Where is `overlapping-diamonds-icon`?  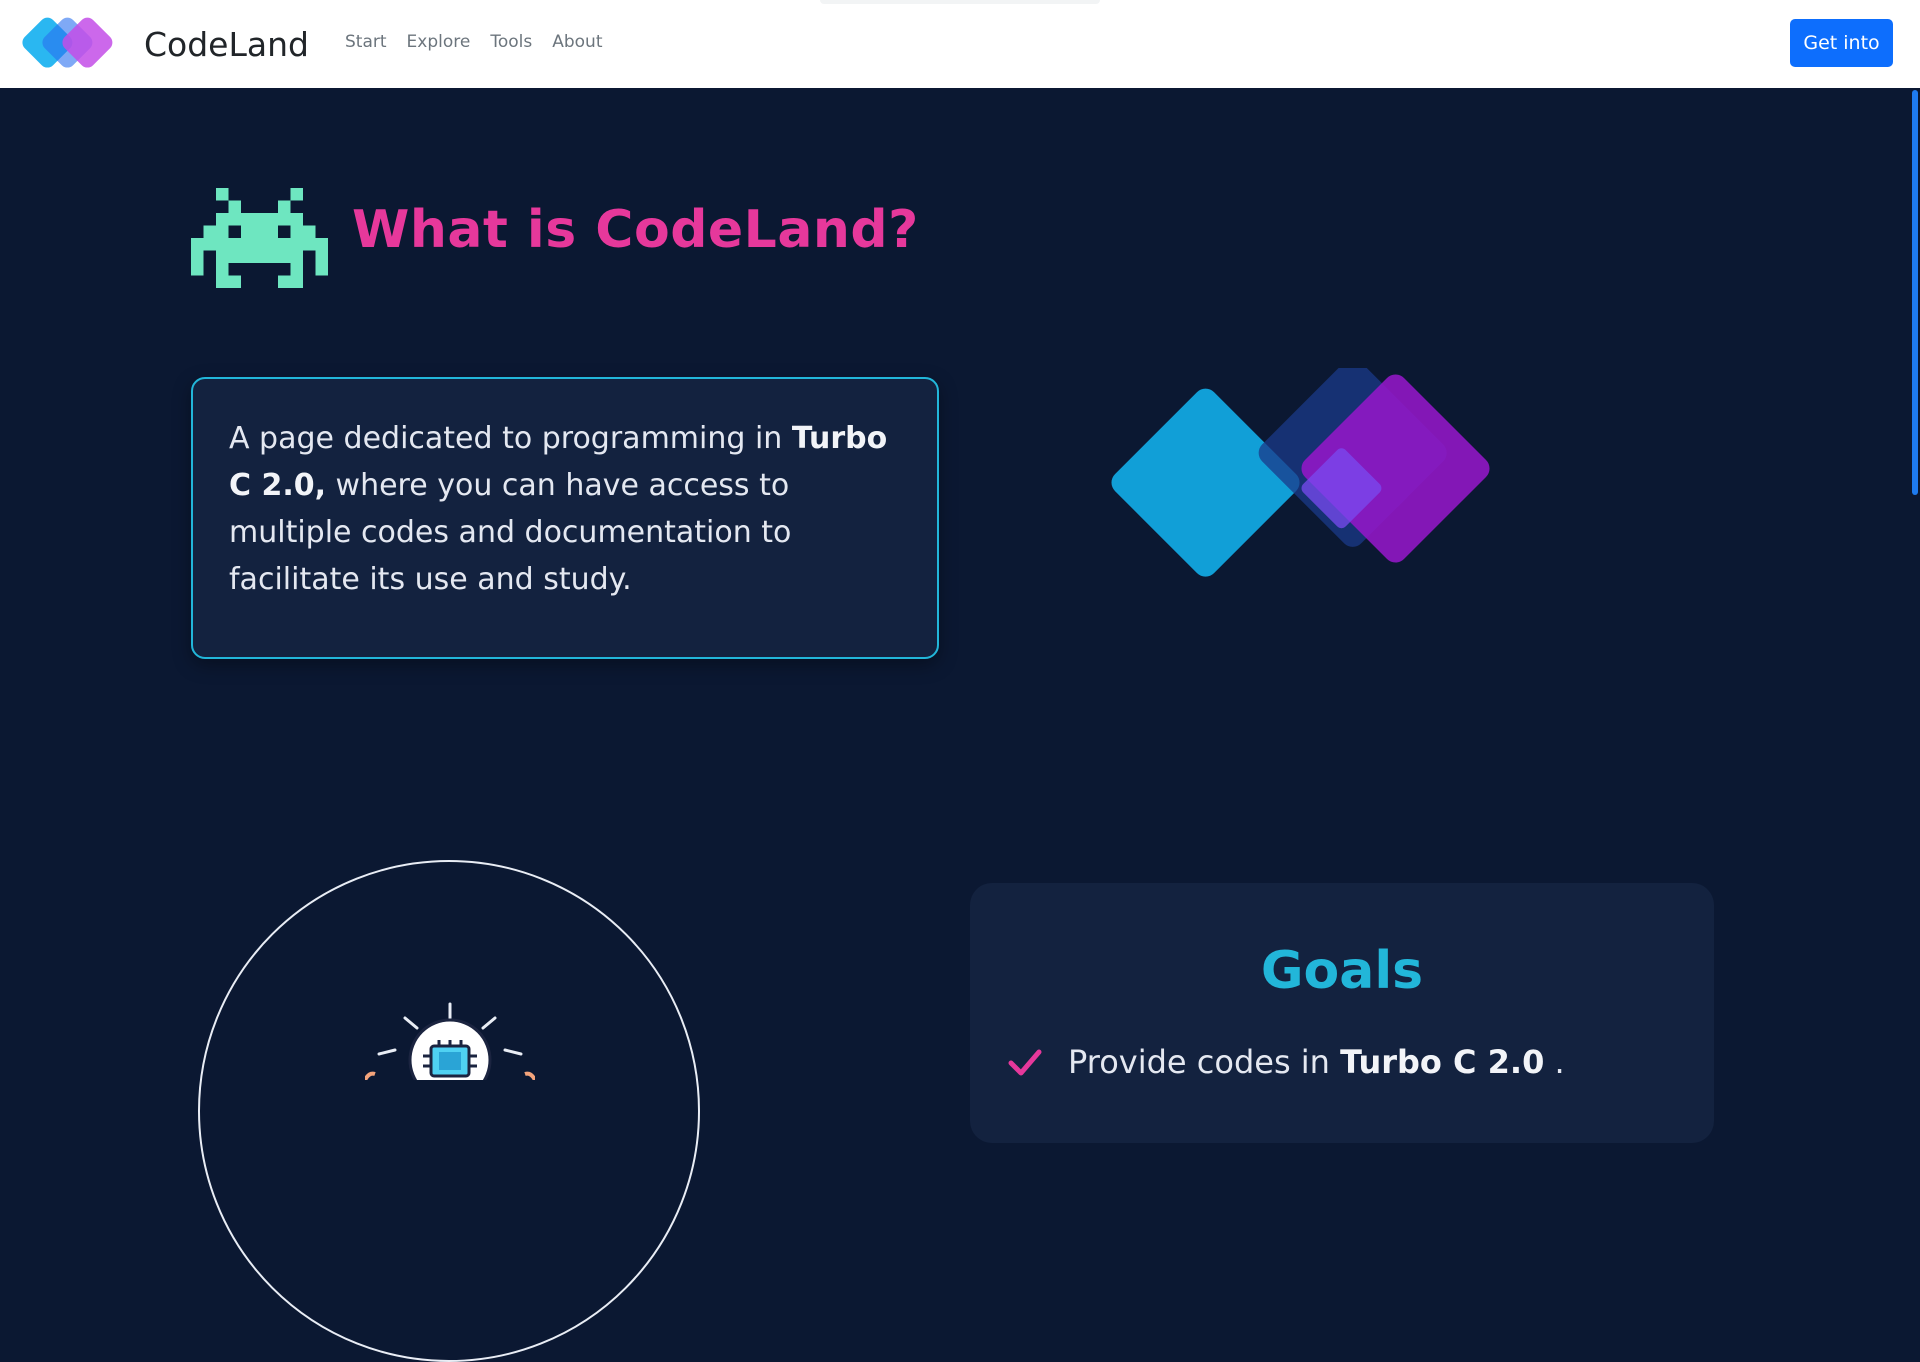 overlapping-diamonds-icon is located at coordinates (1300, 472).